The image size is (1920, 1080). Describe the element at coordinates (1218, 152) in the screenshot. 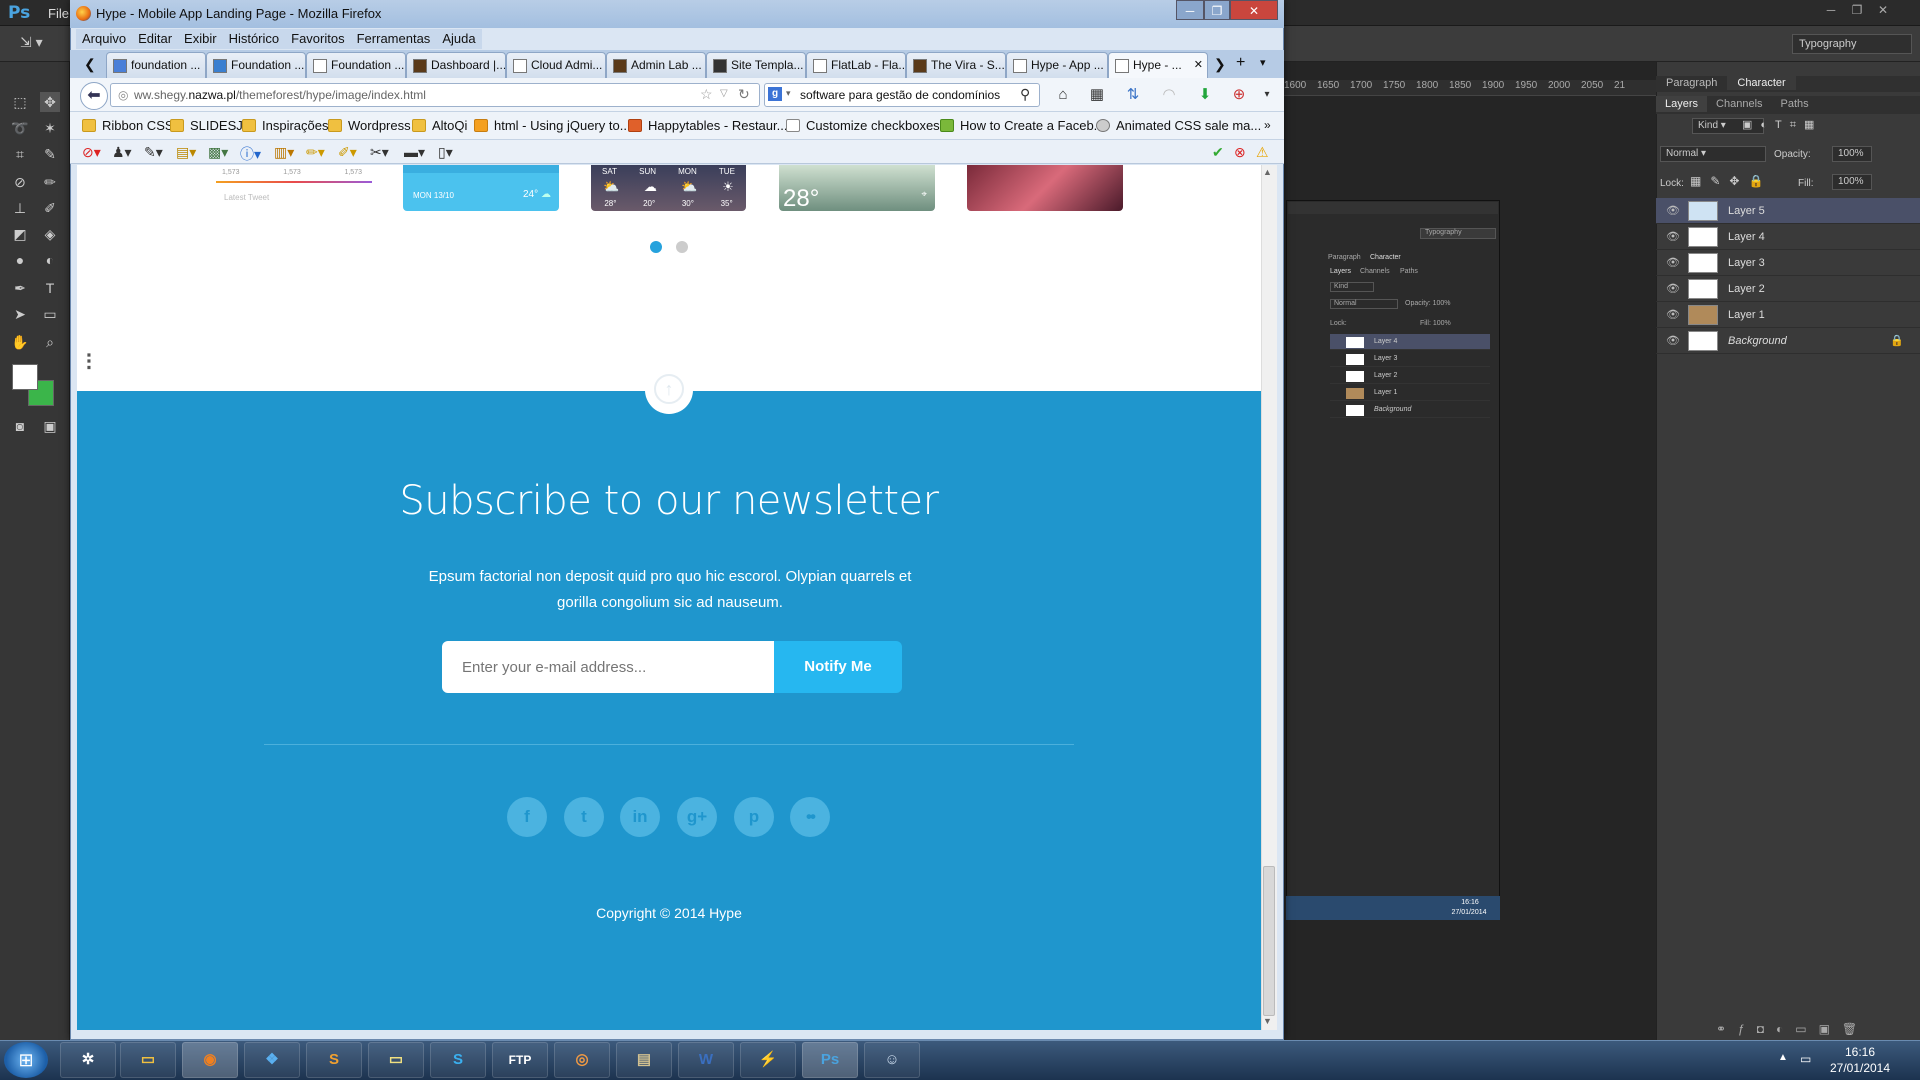

I see `validation-ok-icon: ✔` at that location.